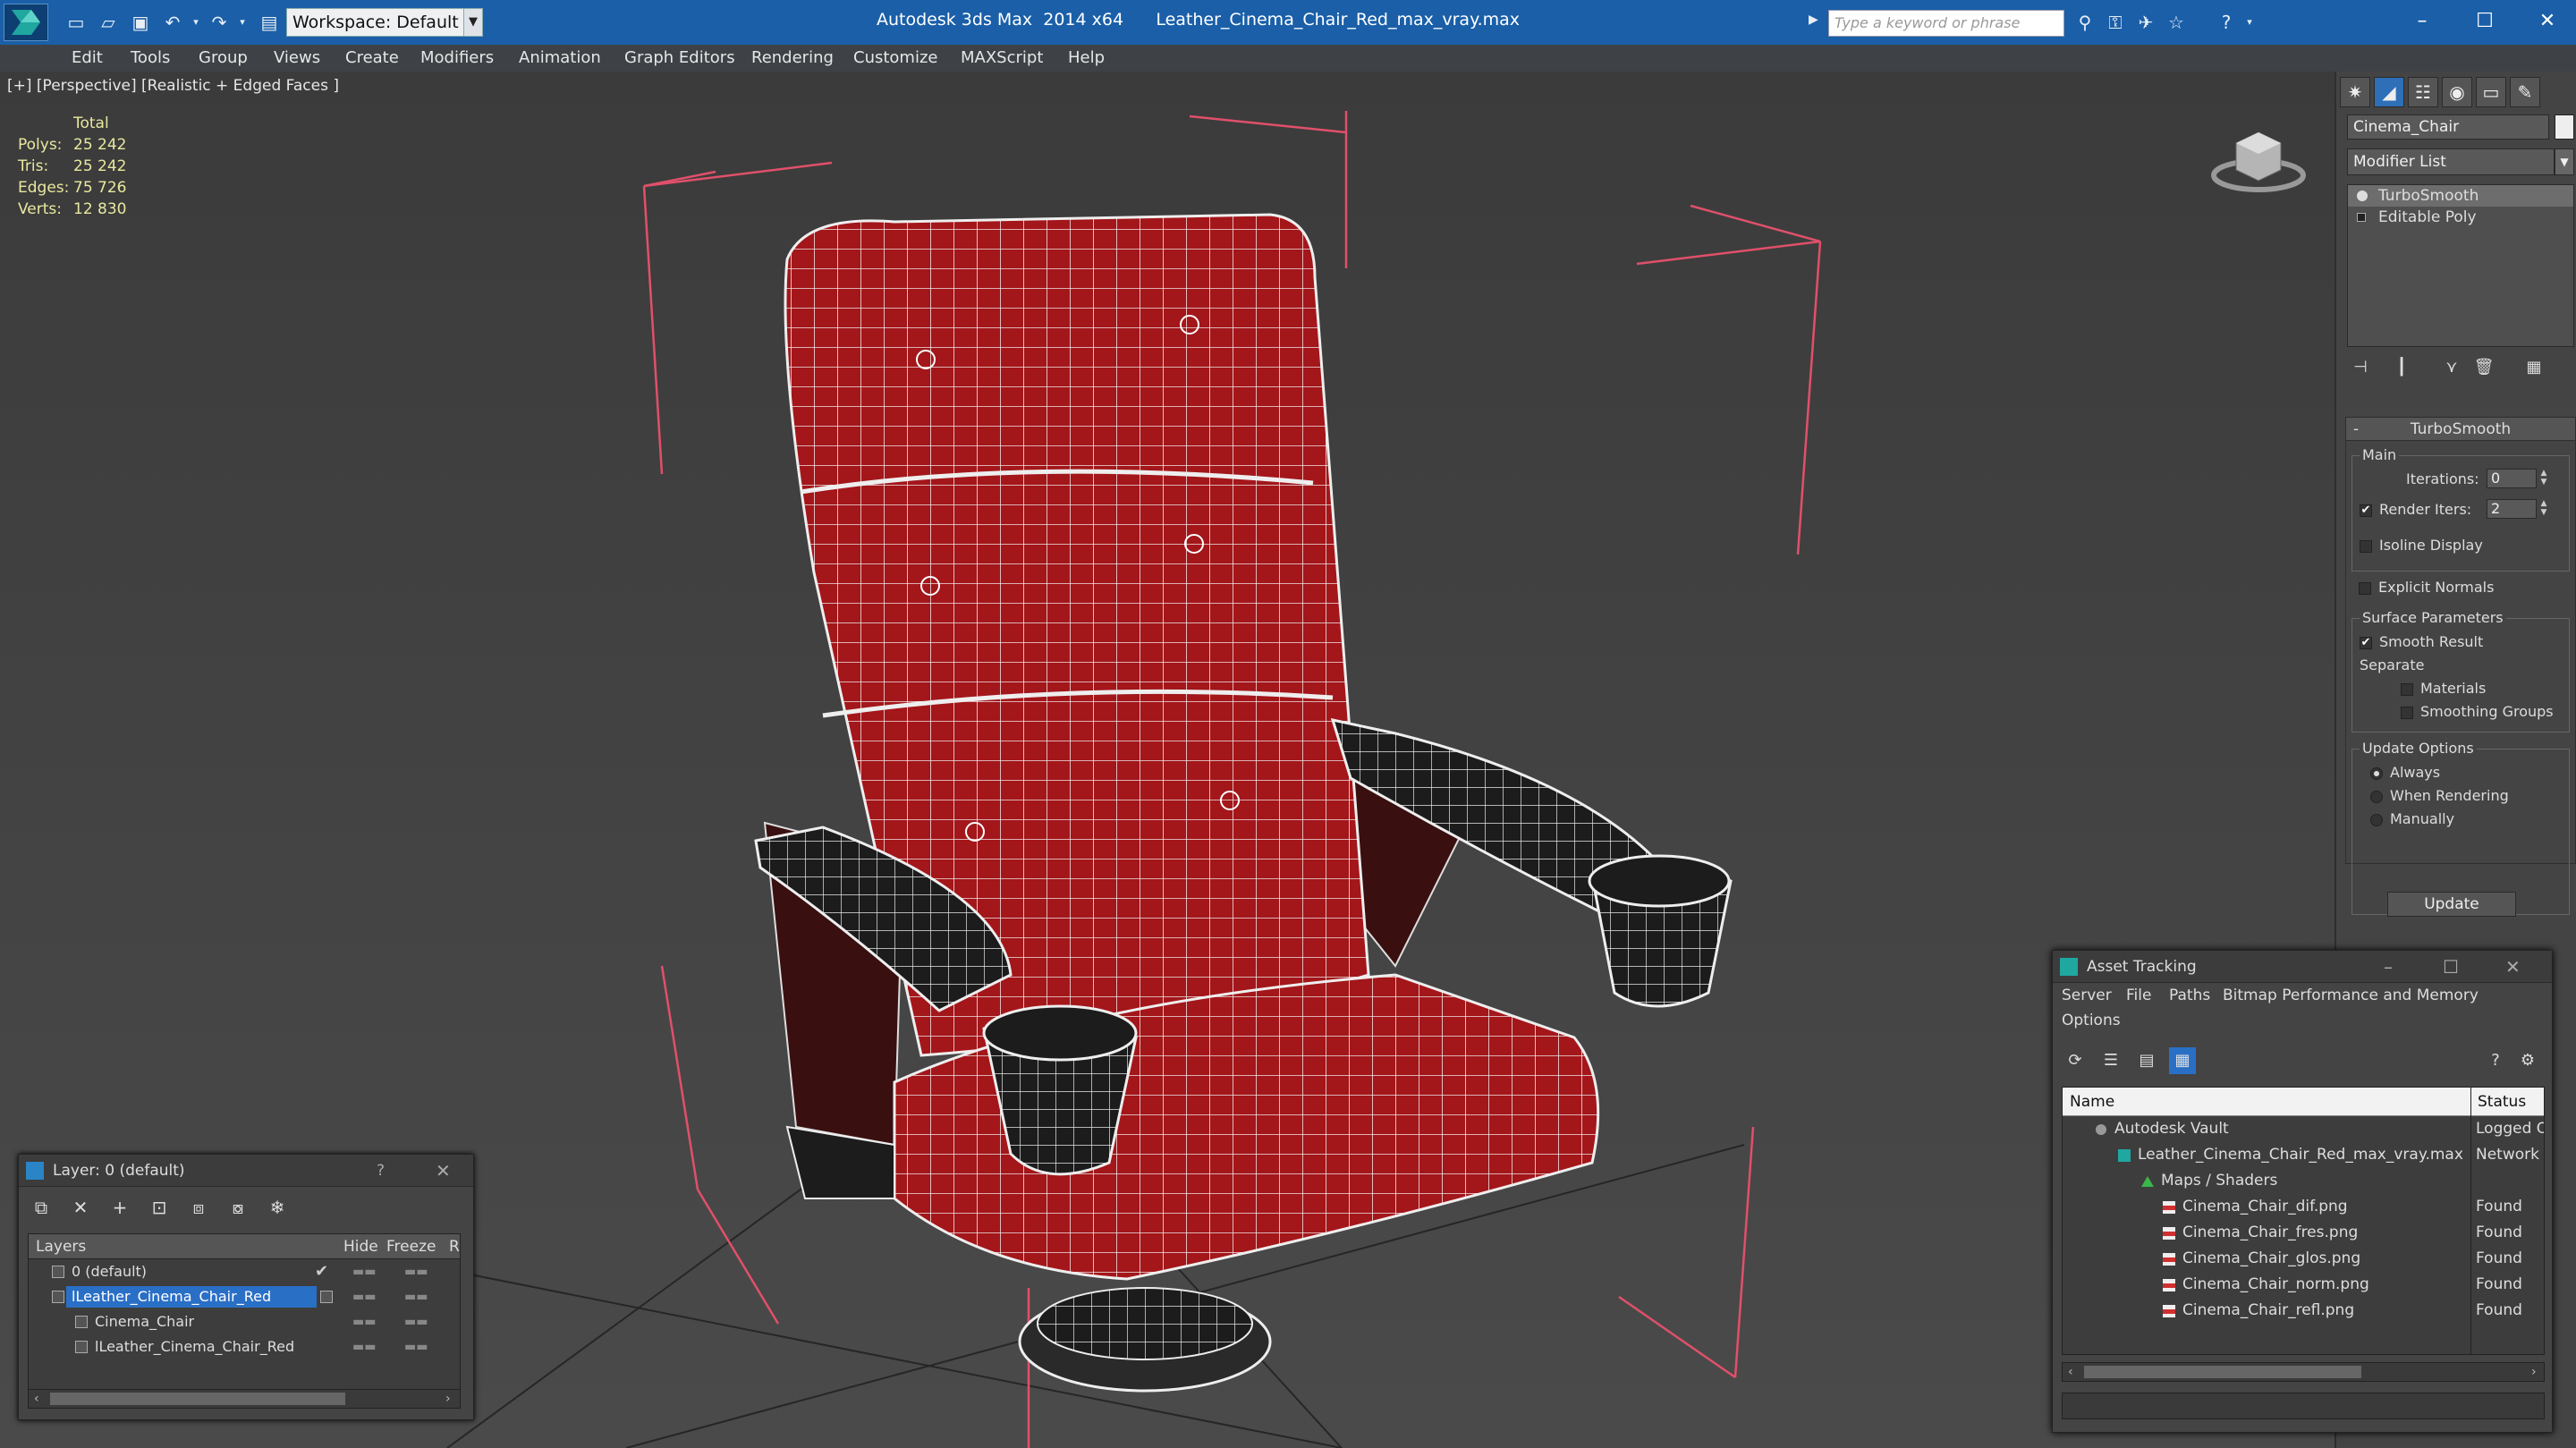  Describe the element at coordinates (87, 57) in the screenshot. I see `menu-edit: Edit` at that location.